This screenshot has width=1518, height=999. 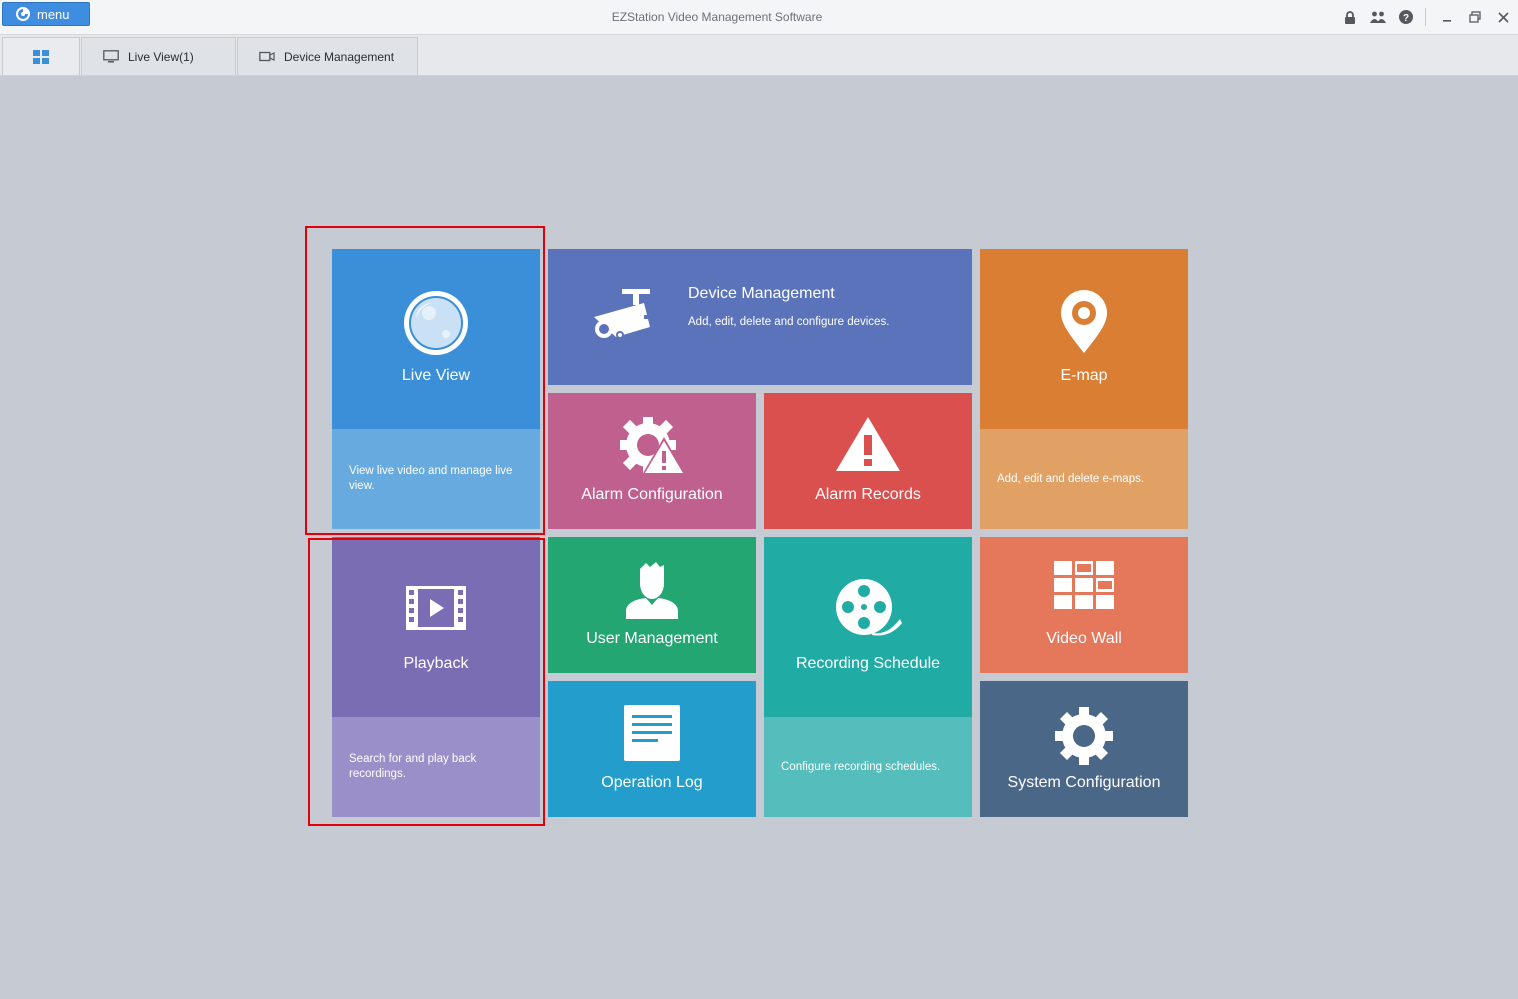 I want to click on monitor-icon, so click(x=111, y=56).